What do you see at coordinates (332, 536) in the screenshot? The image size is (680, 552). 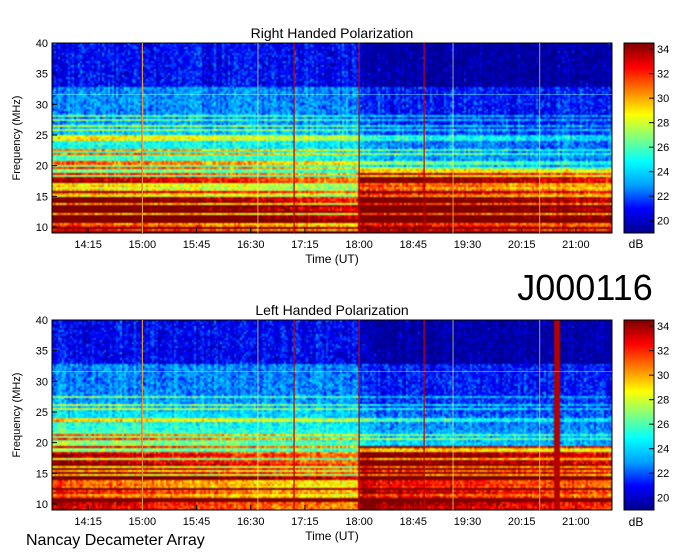 I see `x-axis-label-left: Time (UT)` at bounding box center [332, 536].